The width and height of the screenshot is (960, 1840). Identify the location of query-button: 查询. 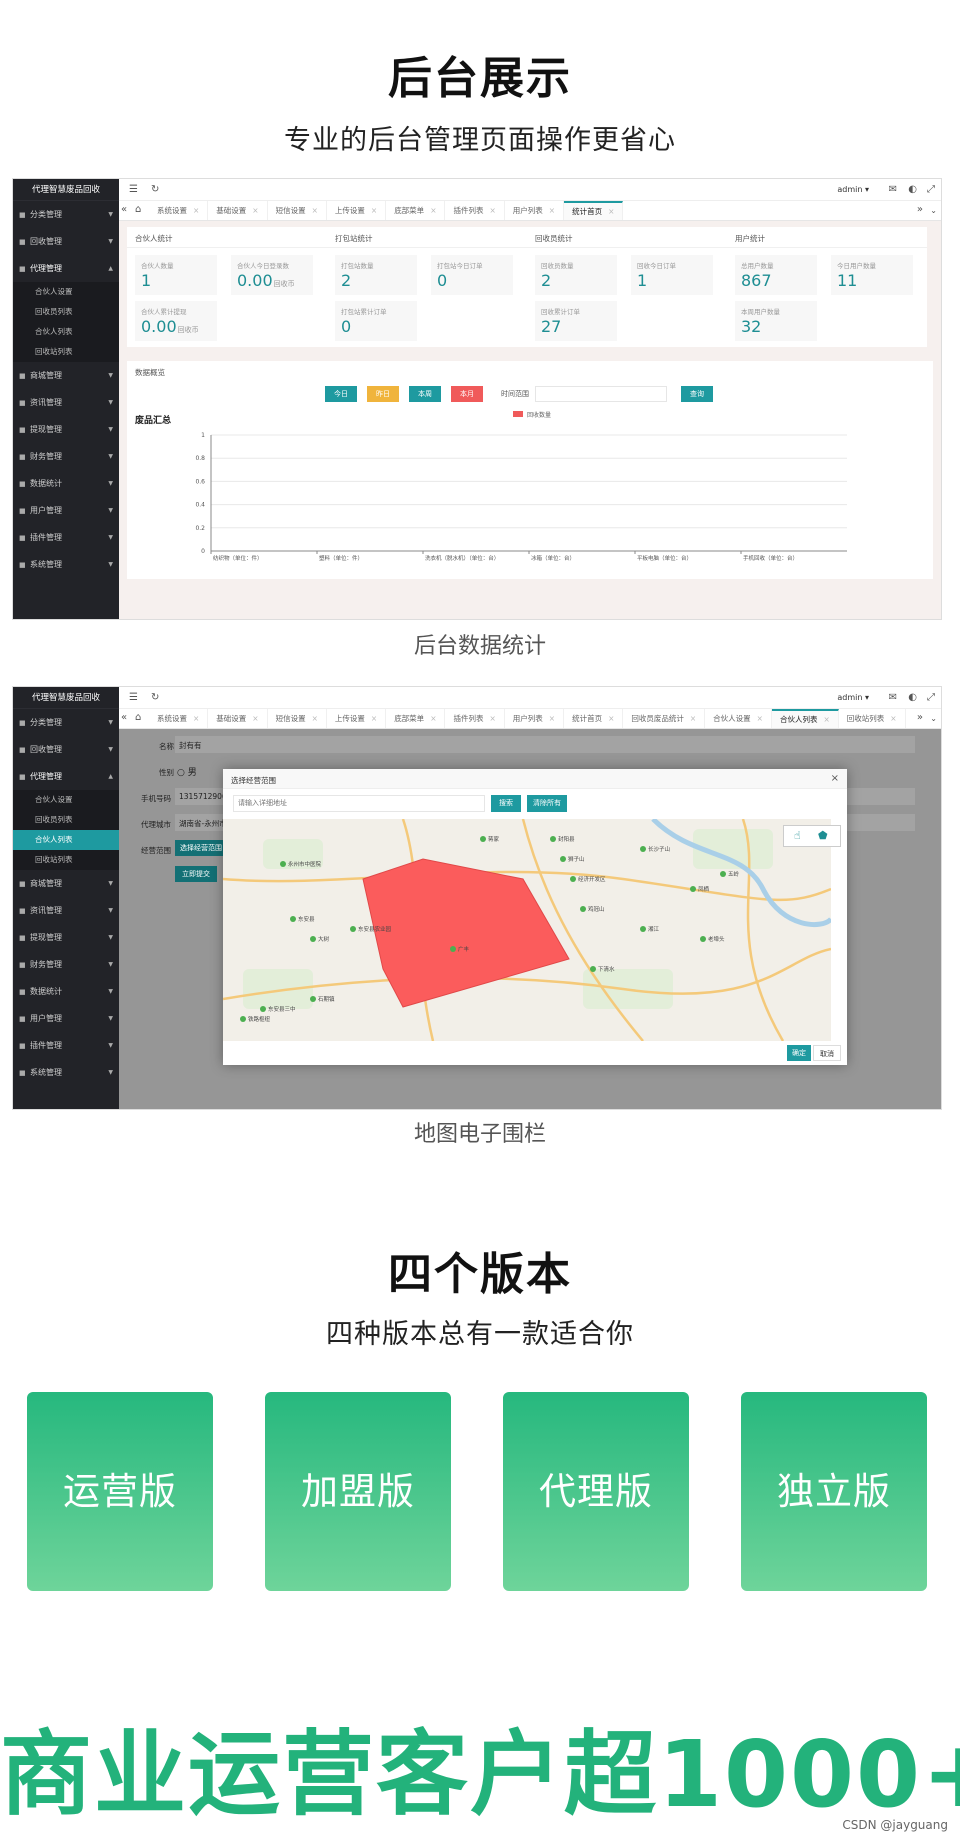
(697, 394).